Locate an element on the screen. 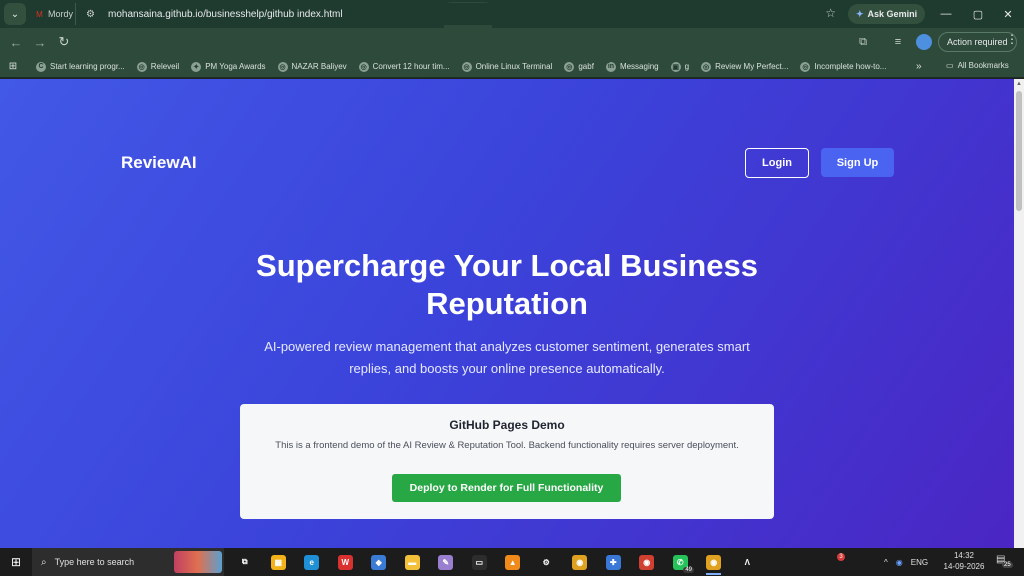 This screenshot has width=1024, height=576. page-icon: ▣ is located at coordinates (675, 66).